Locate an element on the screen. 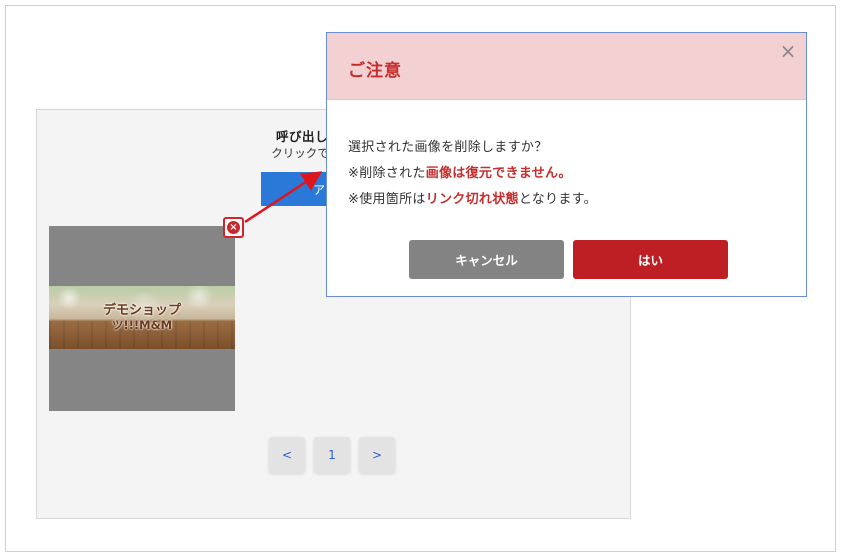 Image resolution: width=841 pixels, height=557 pixels. dialog-message-line3: ※使用箇所はリンク切れ状態となります。 is located at coordinates (472, 197).